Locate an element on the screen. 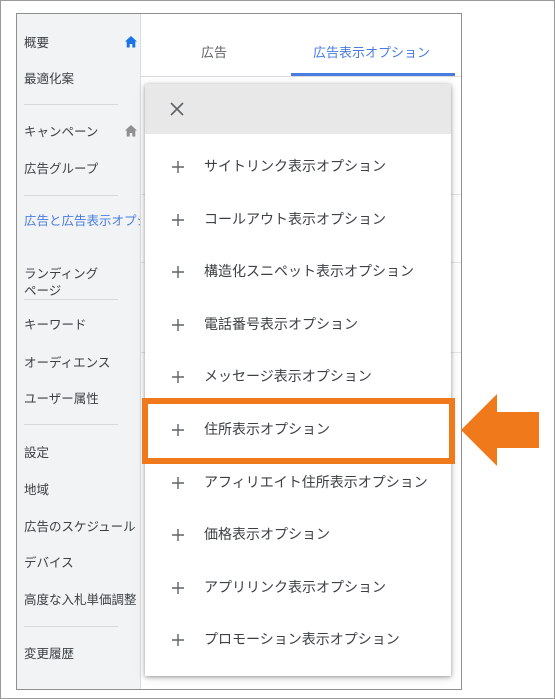 This screenshot has height=699, width=555. sidebar-item-label: 概要 is located at coordinates (37, 42).